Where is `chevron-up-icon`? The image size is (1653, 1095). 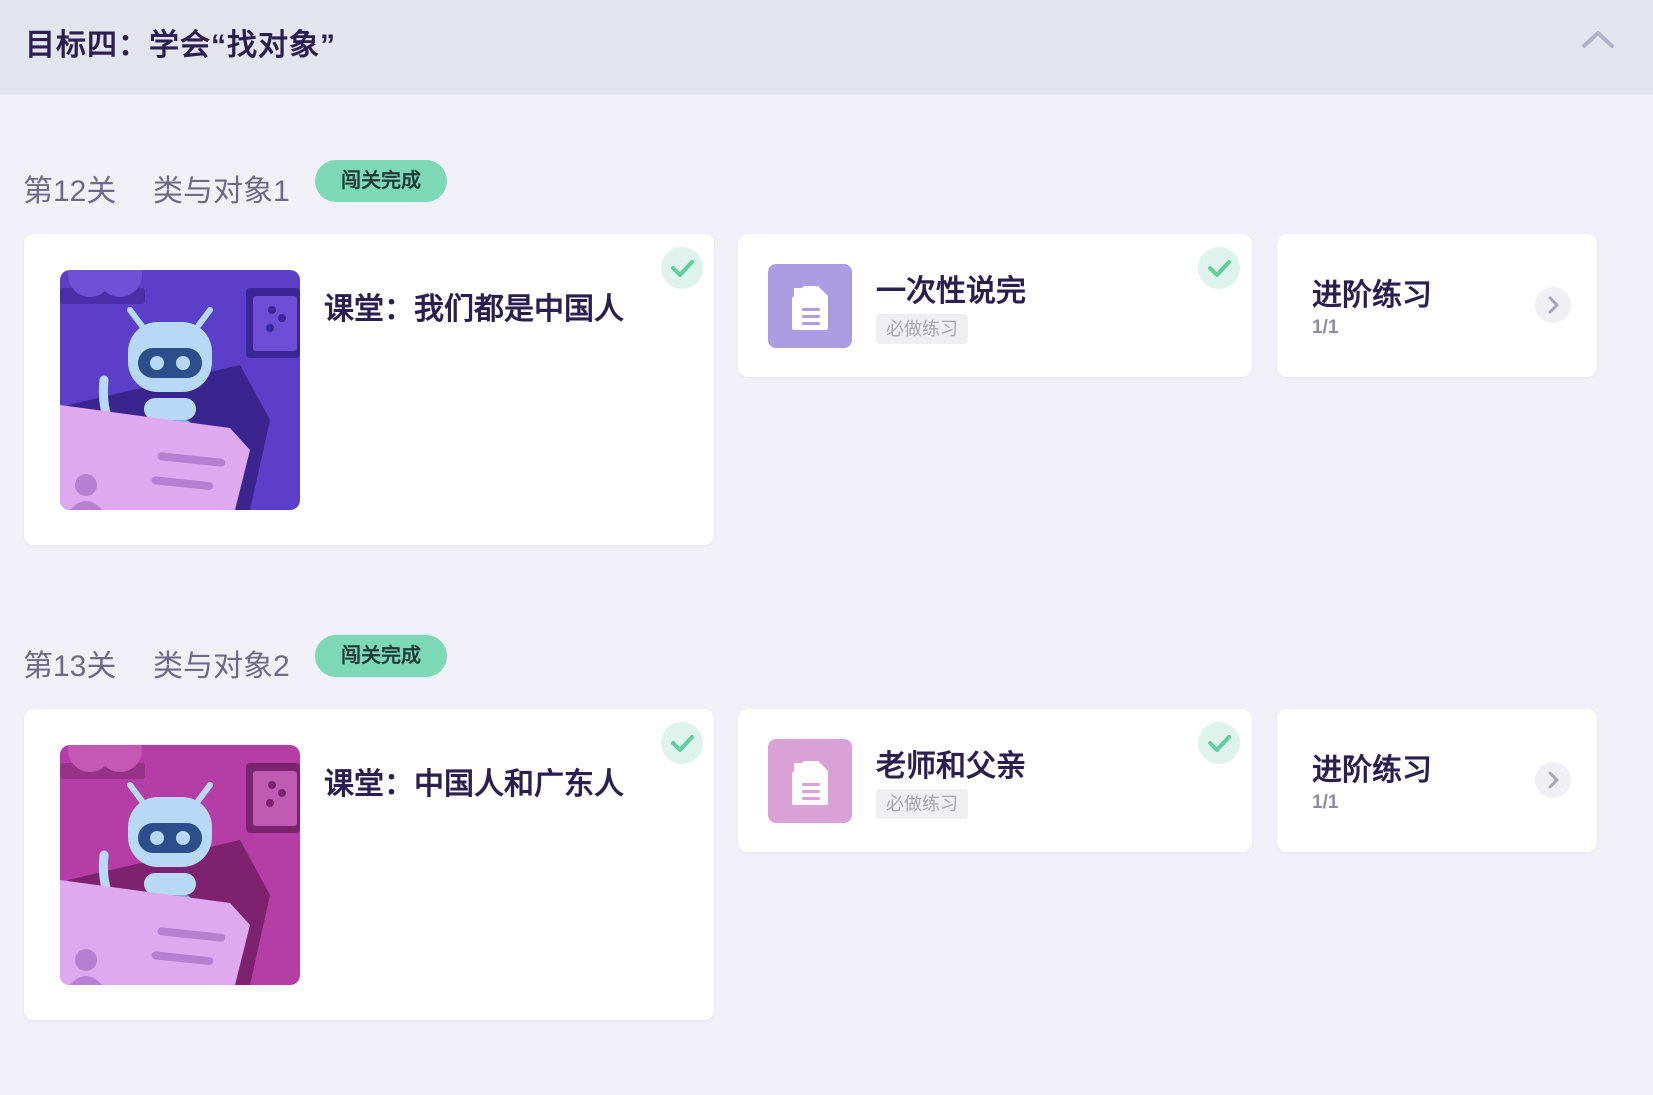 chevron-up-icon is located at coordinates (1598, 39).